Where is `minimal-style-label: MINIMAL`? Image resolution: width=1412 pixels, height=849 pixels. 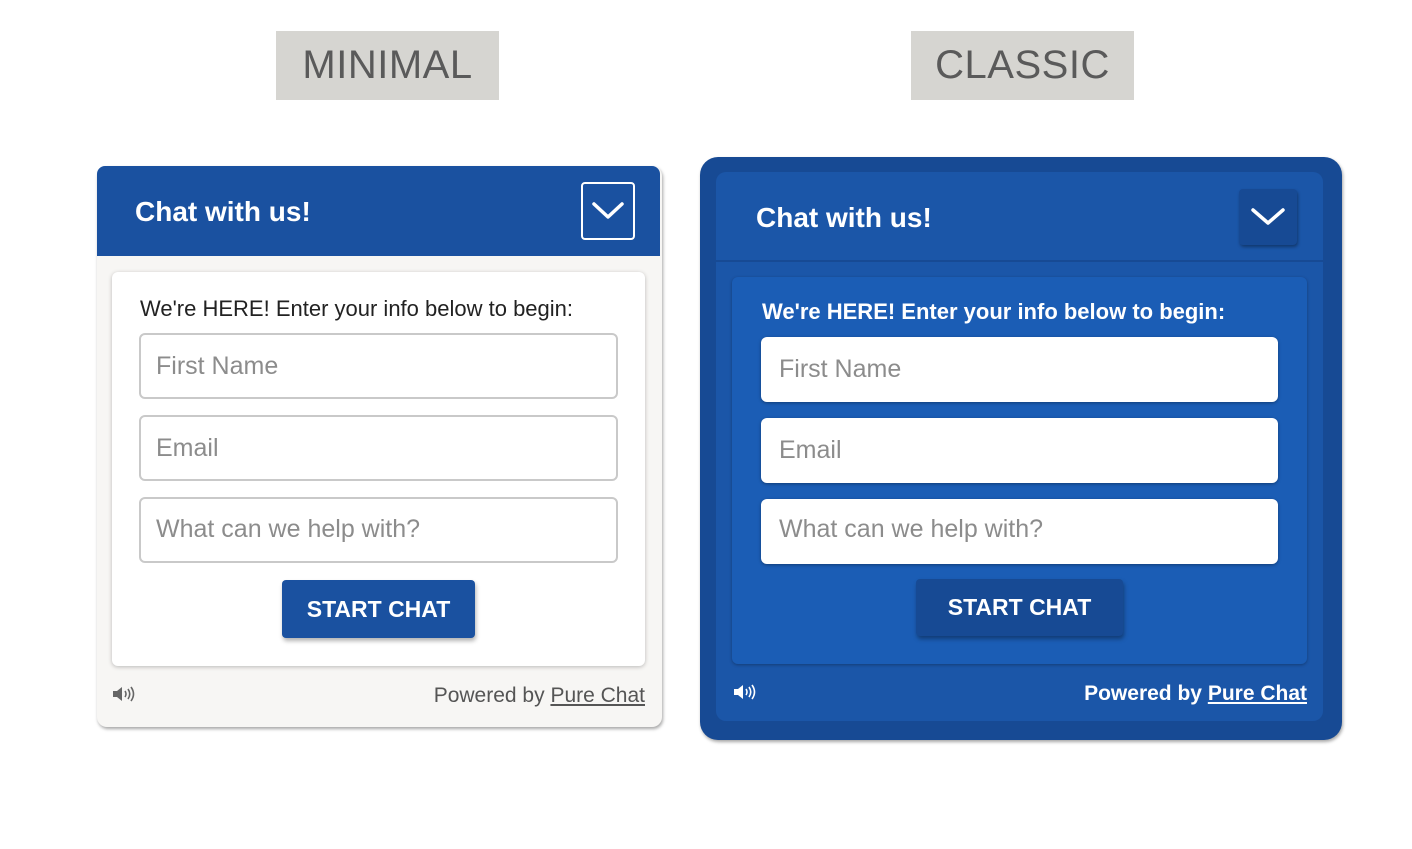 minimal-style-label: MINIMAL is located at coordinates (387, 65).